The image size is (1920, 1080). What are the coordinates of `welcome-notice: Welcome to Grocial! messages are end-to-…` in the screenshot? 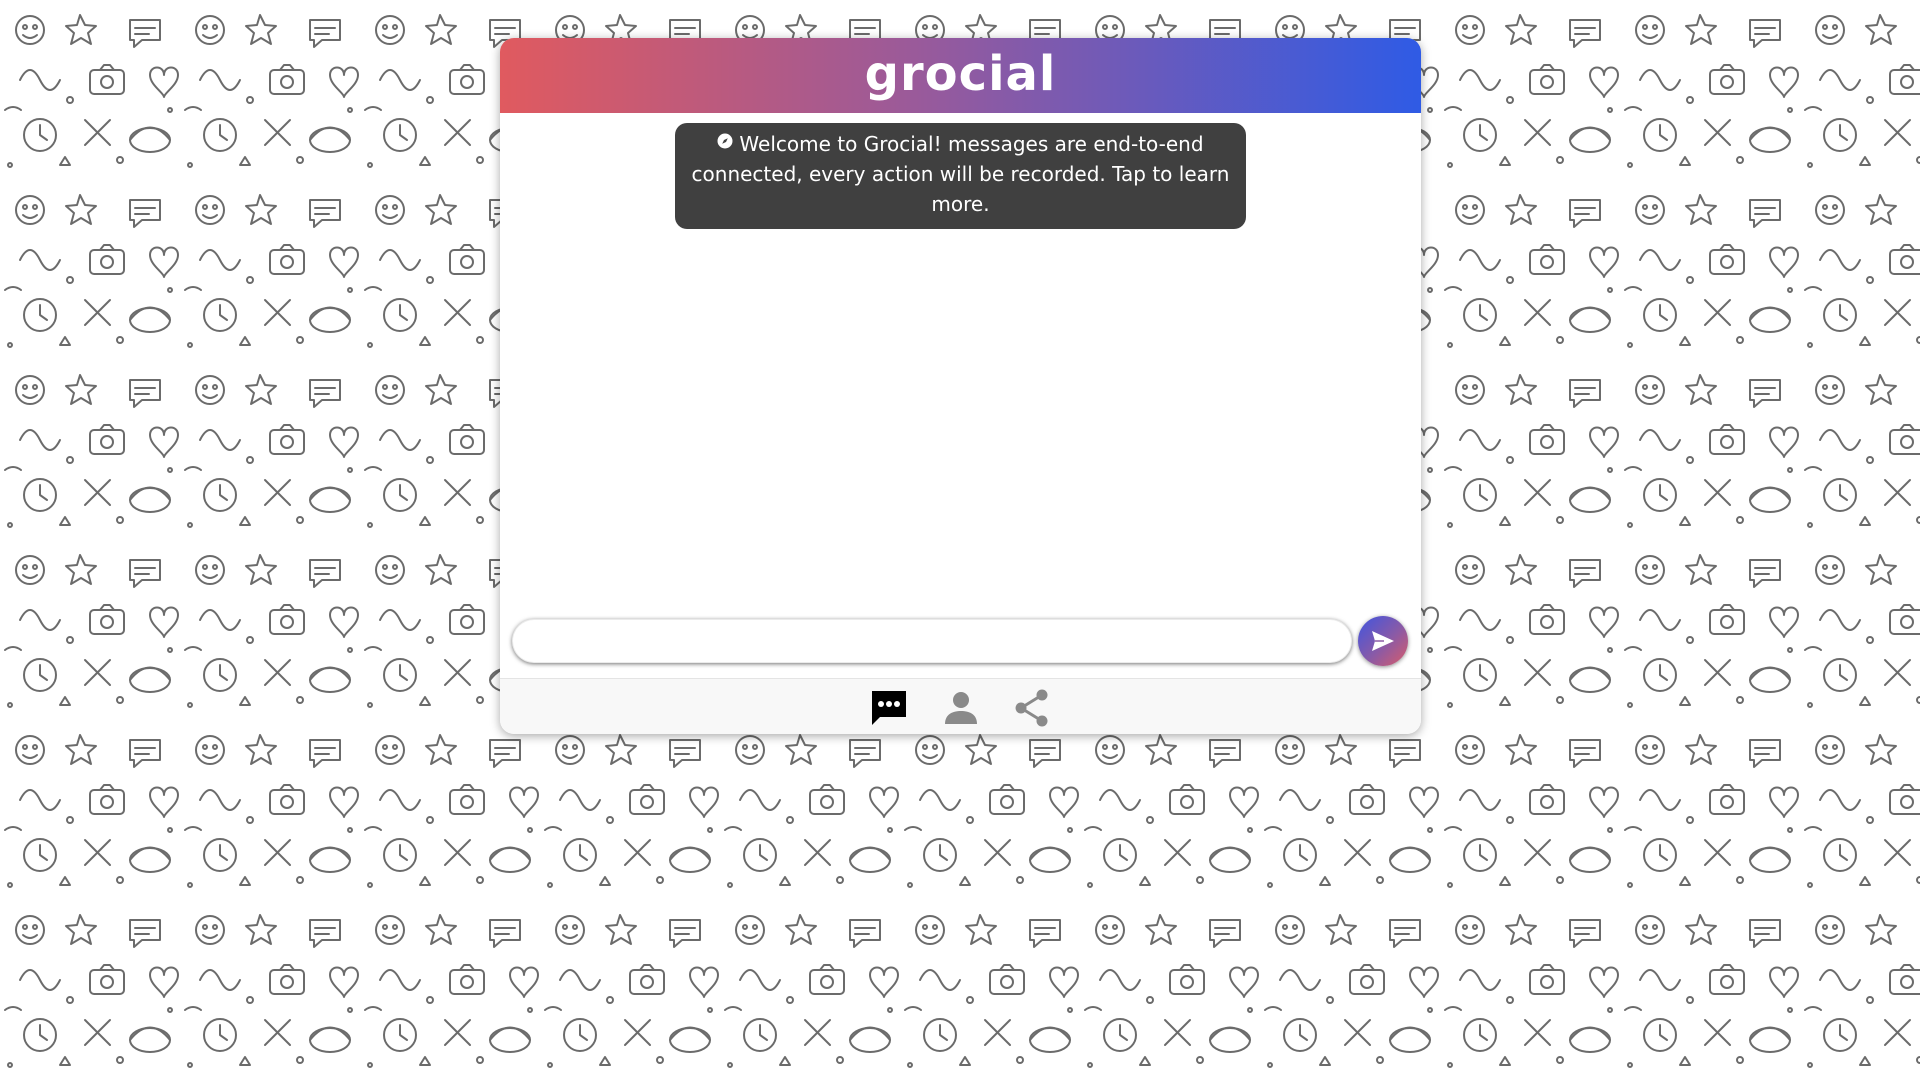 It's located at (960, 176).